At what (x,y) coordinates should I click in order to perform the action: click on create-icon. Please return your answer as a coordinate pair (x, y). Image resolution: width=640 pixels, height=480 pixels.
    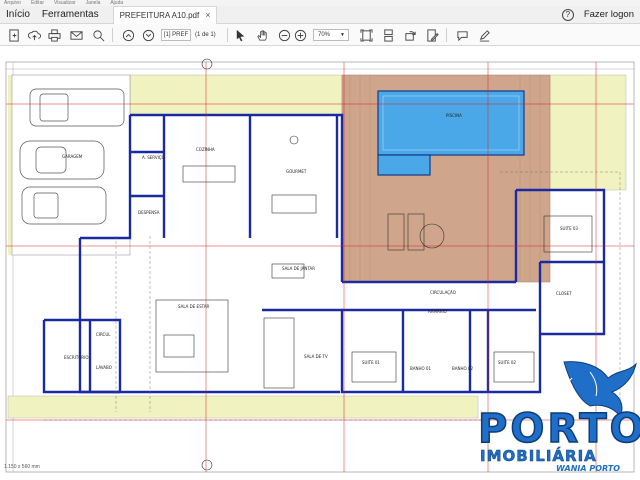
    Looking at the image, I should click on (14, 35).